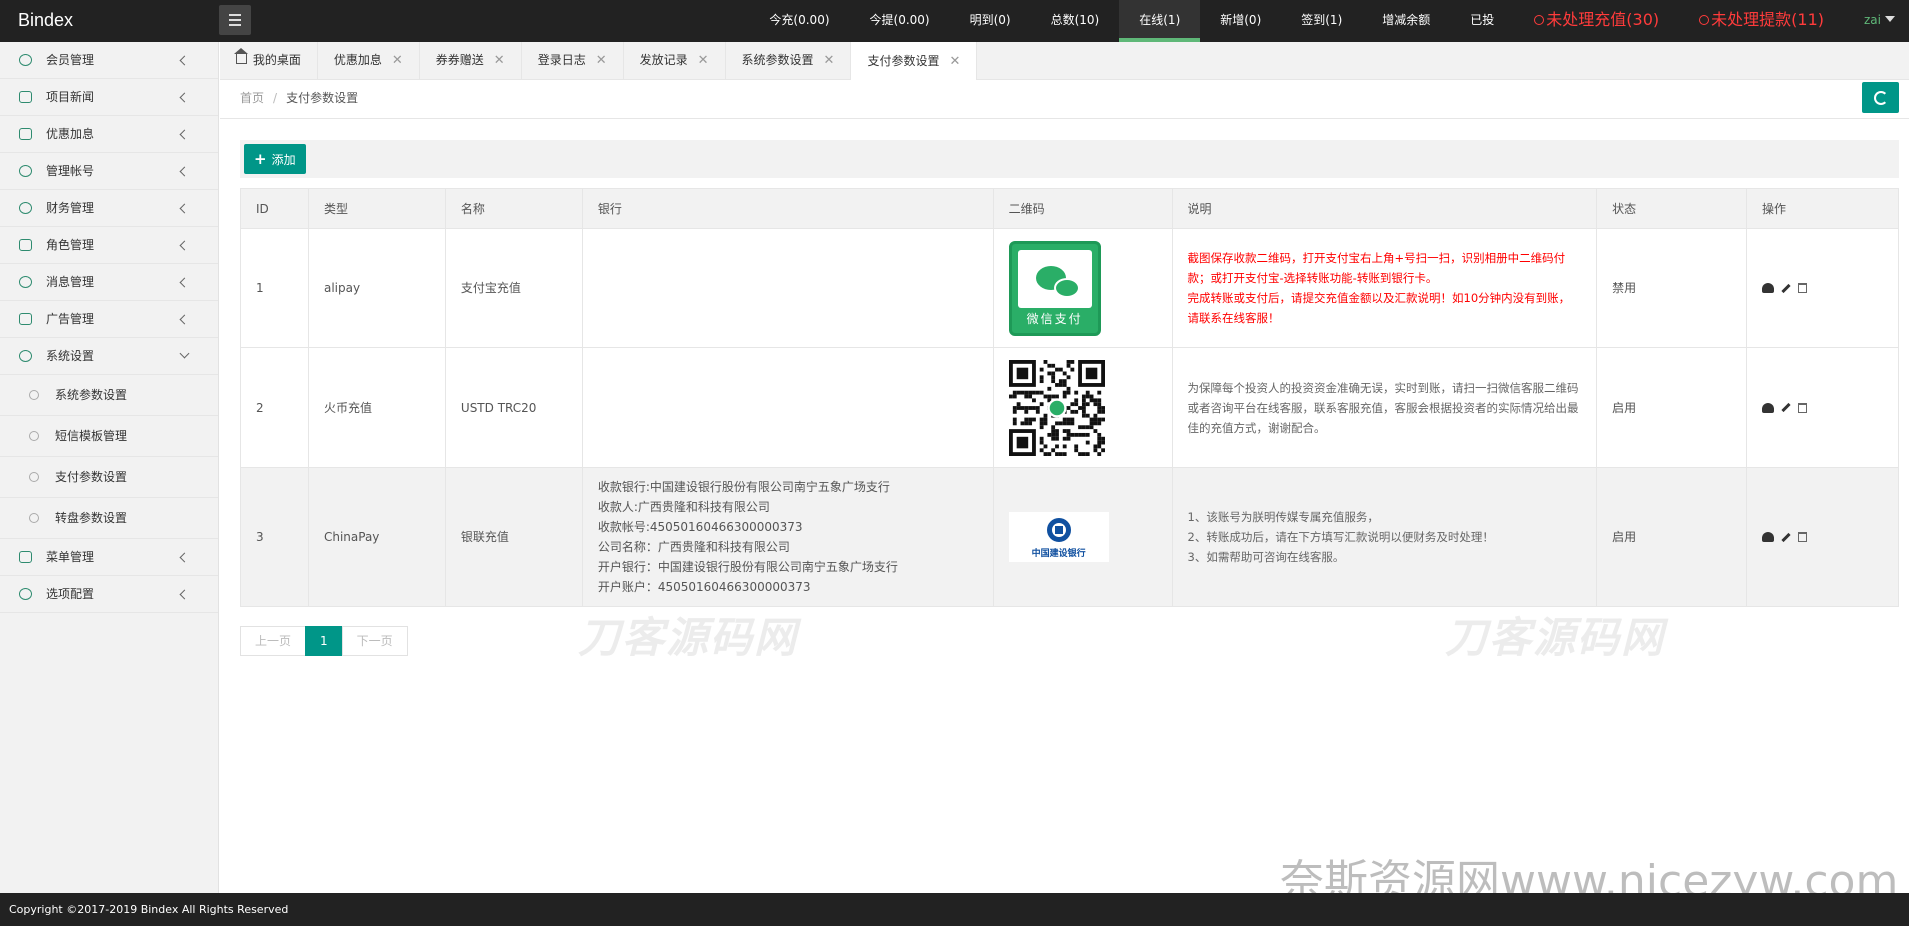 This screenshot has height=926, width=1909. Describe the element at coordinates (25, 60) in the screenshot. I see `user-icon` at that location.